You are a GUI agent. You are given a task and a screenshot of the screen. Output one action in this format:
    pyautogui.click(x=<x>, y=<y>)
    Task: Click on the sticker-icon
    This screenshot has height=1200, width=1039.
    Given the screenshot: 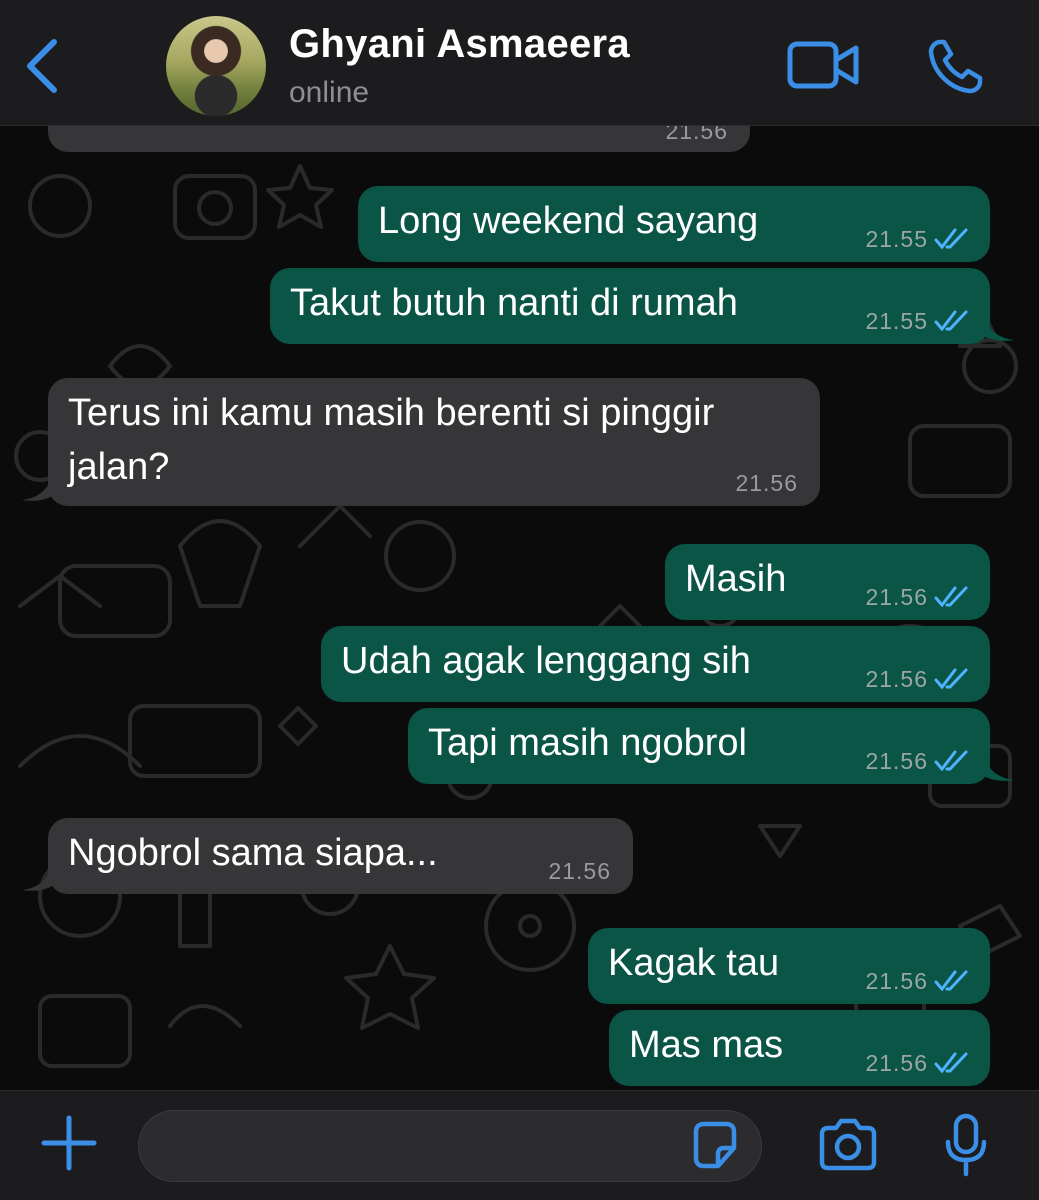 What is the action you would take?
    pyautogui.click(x=715, y=1145)
    